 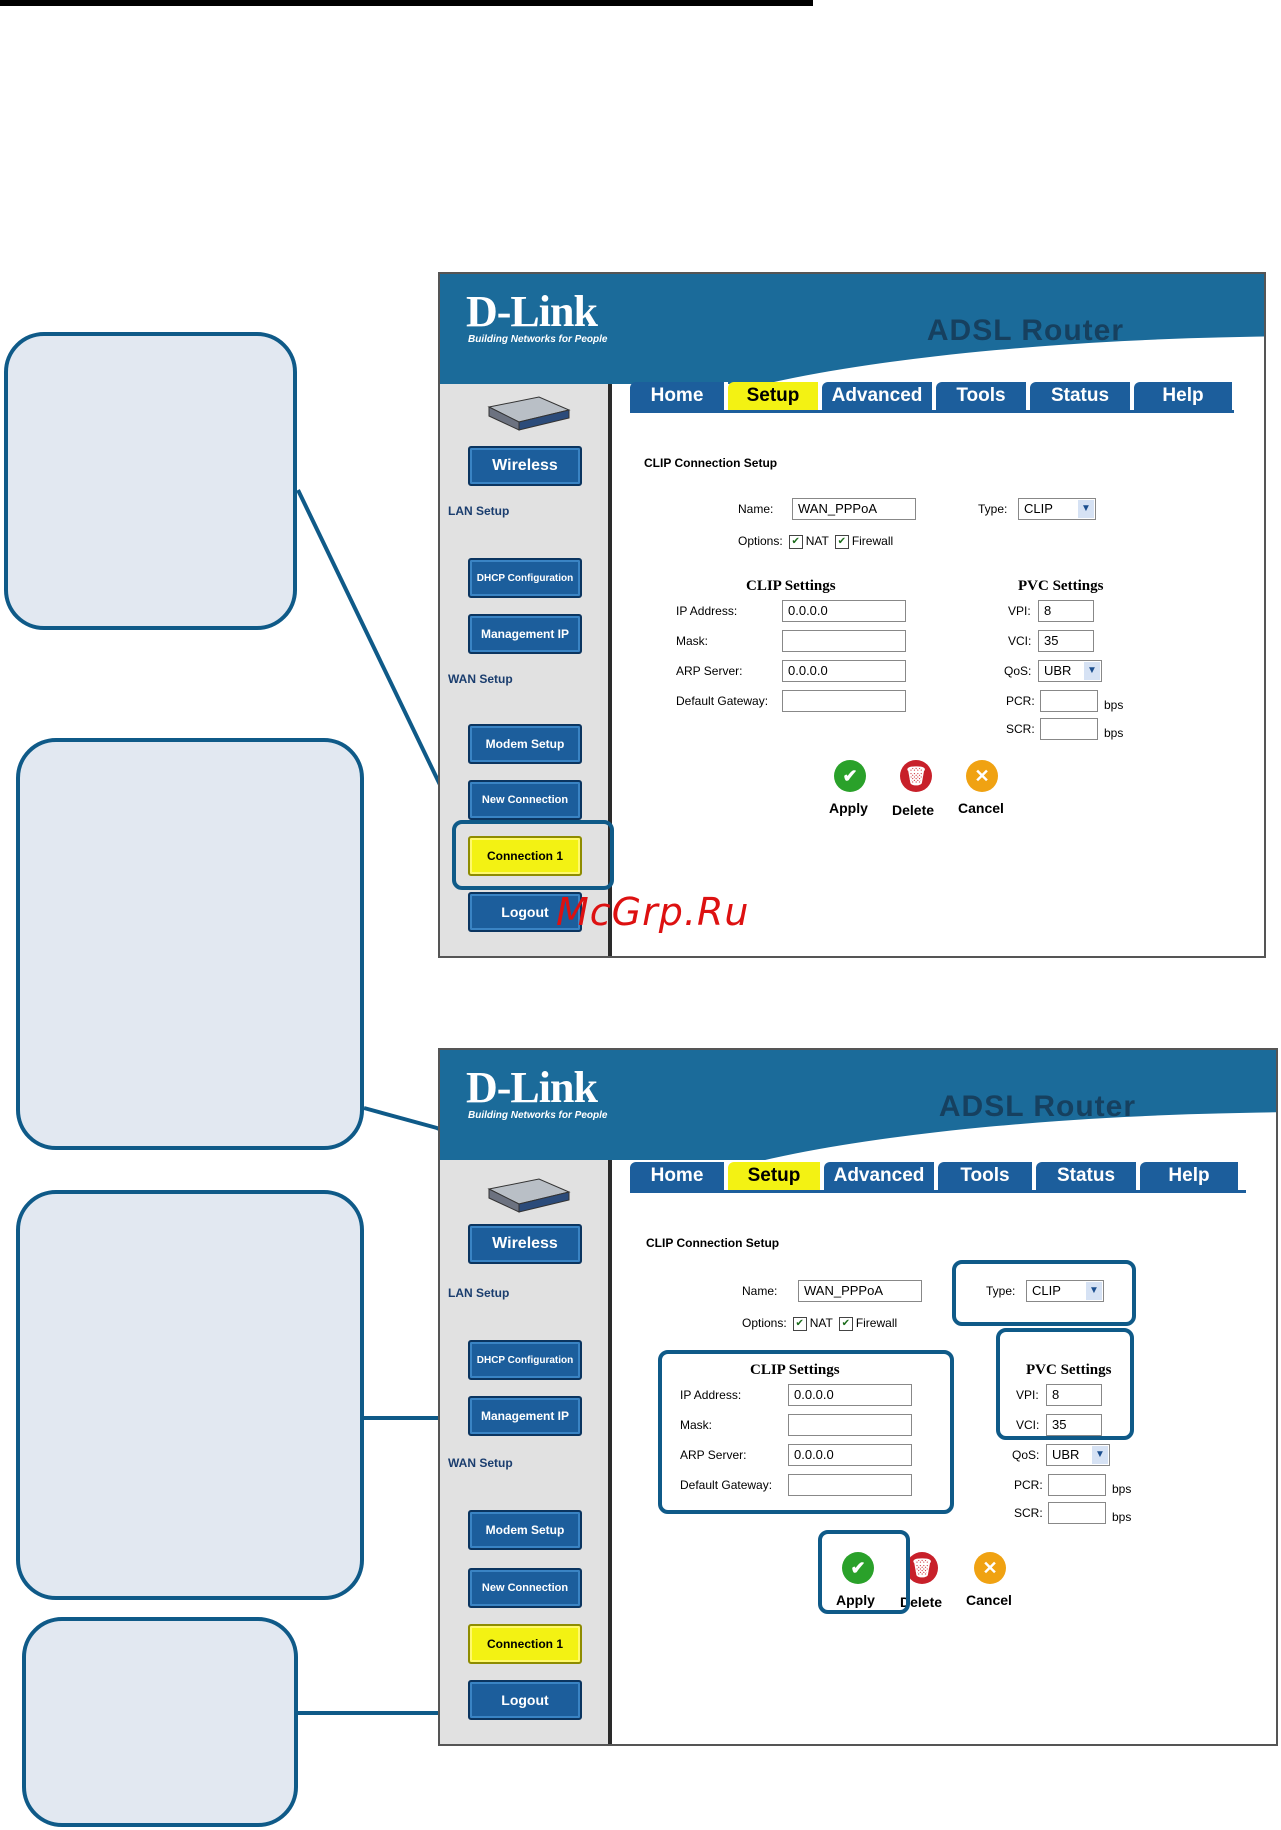 I want to click on apply-label: Apply, so click(x=848, y=808).